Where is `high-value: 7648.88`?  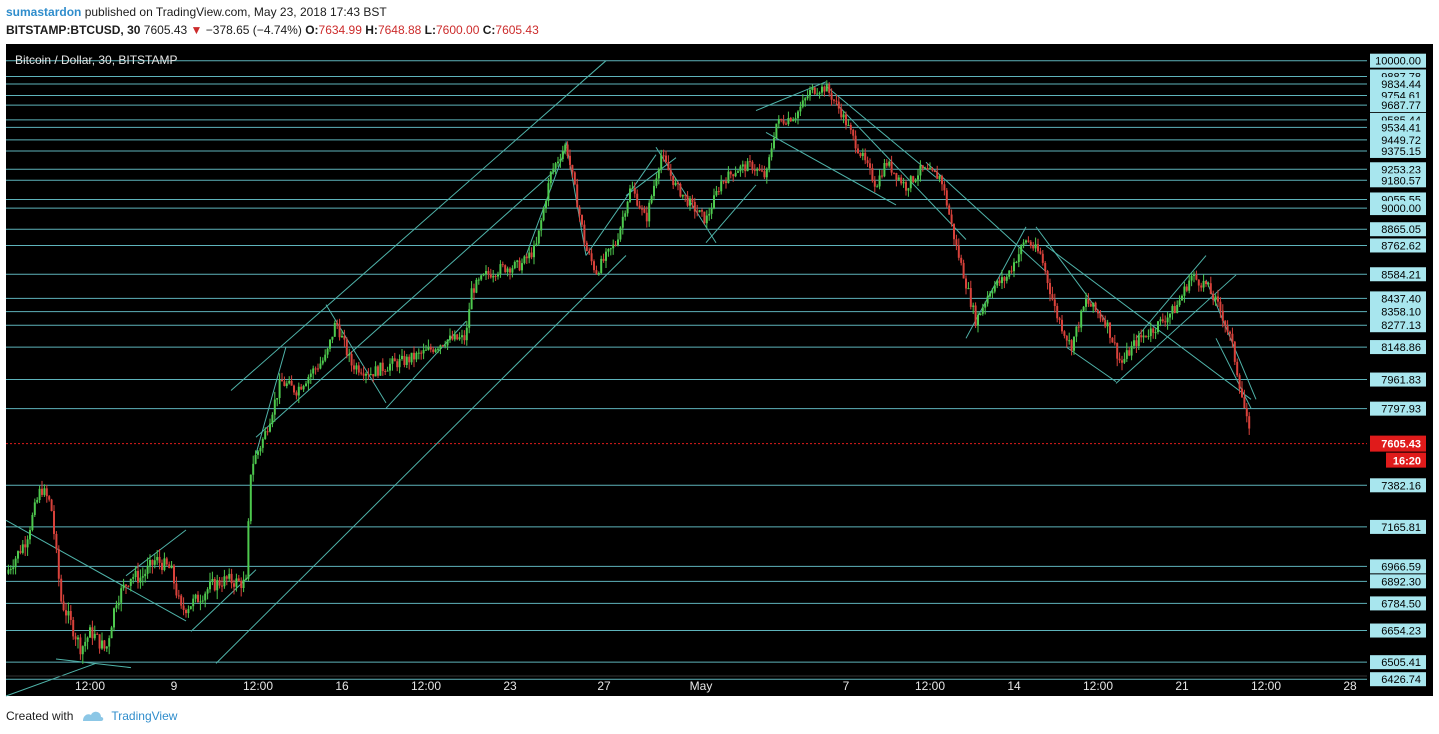
high-value: 7648.88 is located at coordinates (399, 30).